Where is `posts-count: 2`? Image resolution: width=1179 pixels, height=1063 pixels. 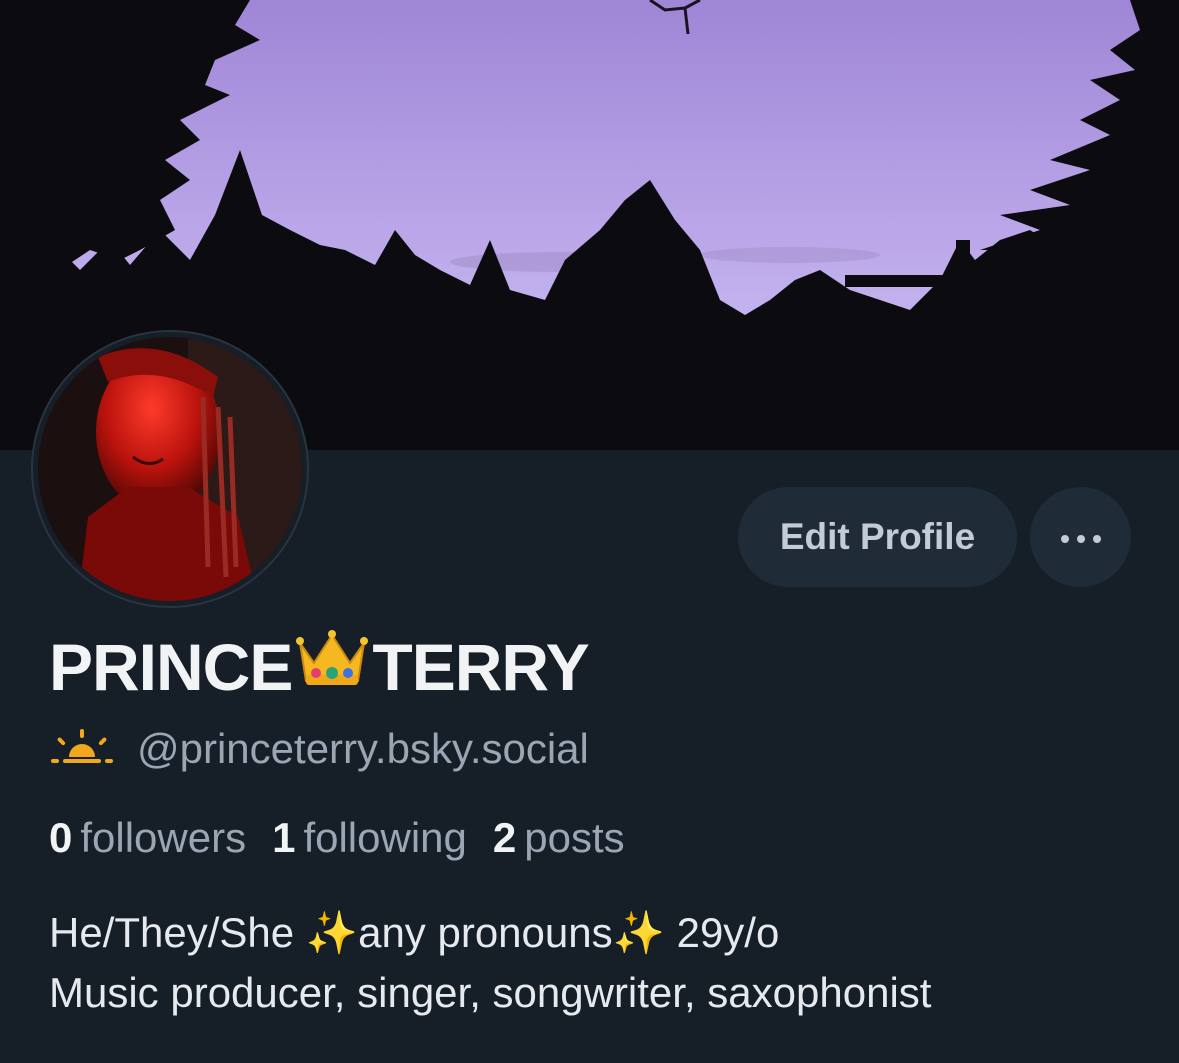 posts-count: 2 is located at coordinates (504, 837).